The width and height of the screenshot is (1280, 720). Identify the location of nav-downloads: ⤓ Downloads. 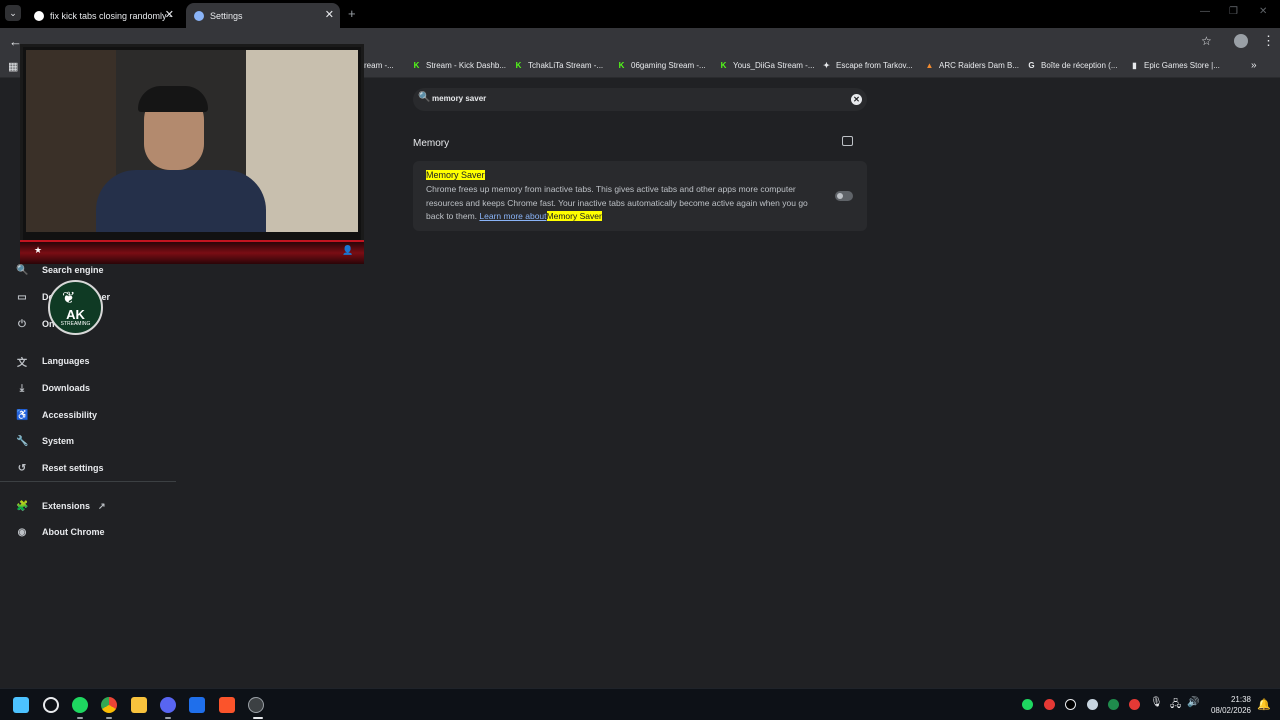
(53, 388).